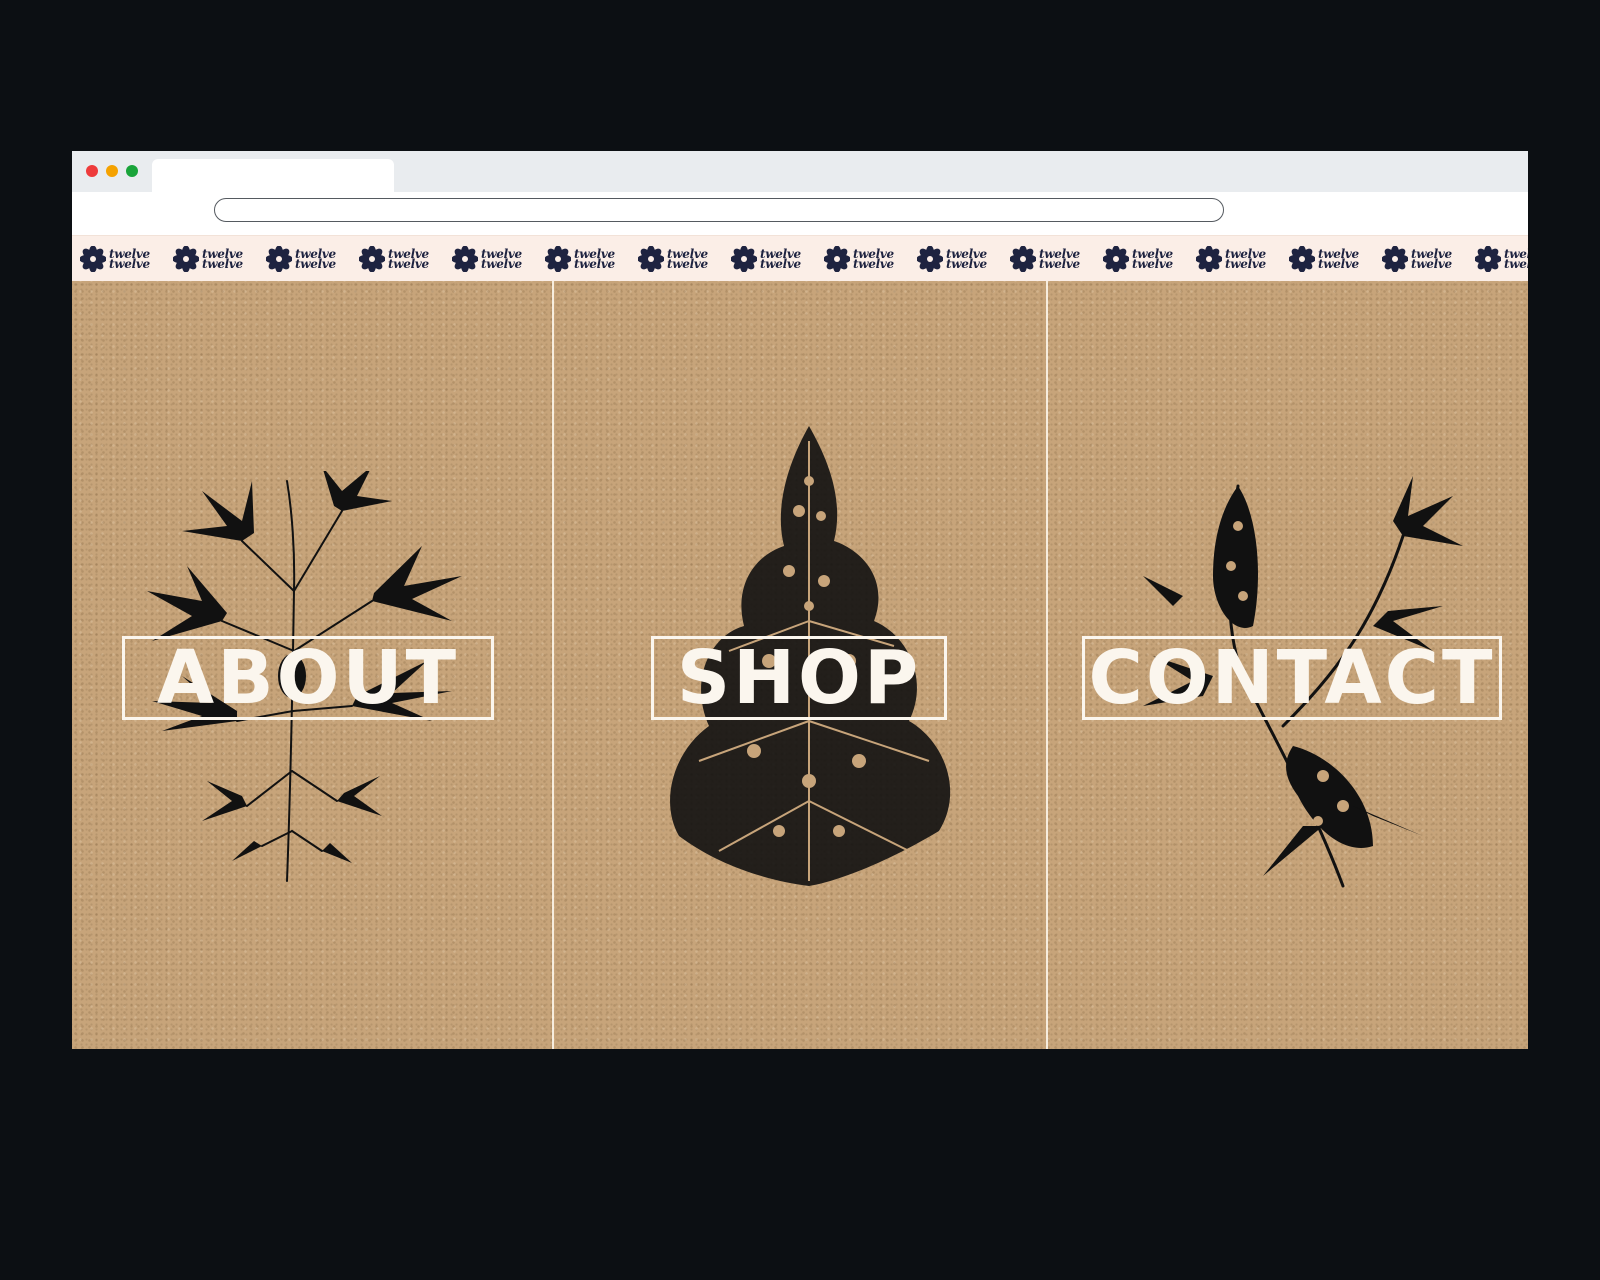  I want to click on shop-link: SHOP, so click(799, 678).